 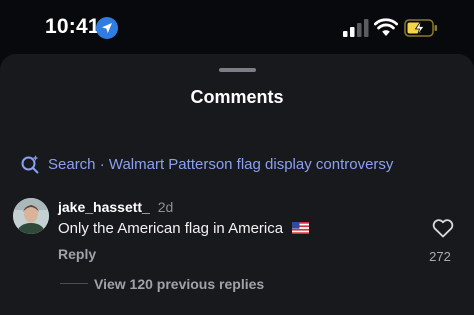 What do you see at coordinates (440, 256) in the screenshot?
I see `like-count: 272` at bounding box center [440, 256].